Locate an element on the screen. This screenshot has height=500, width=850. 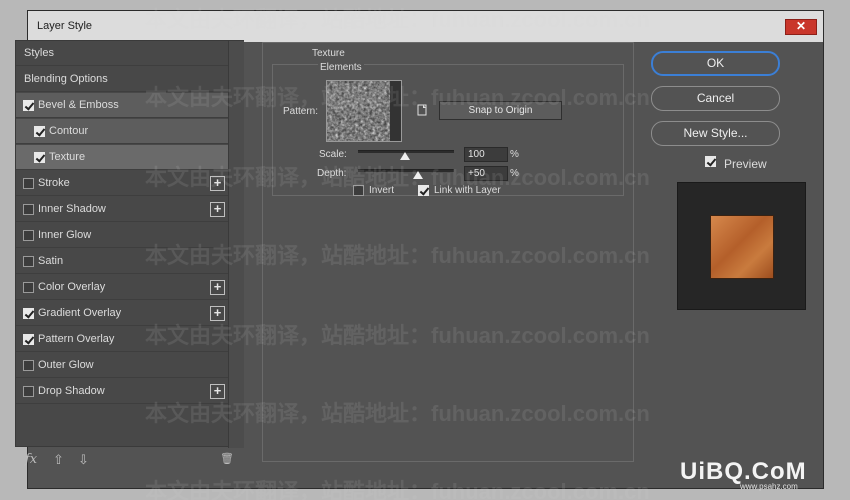
texture-group-title: Texture is located at coordinates (328, 53).